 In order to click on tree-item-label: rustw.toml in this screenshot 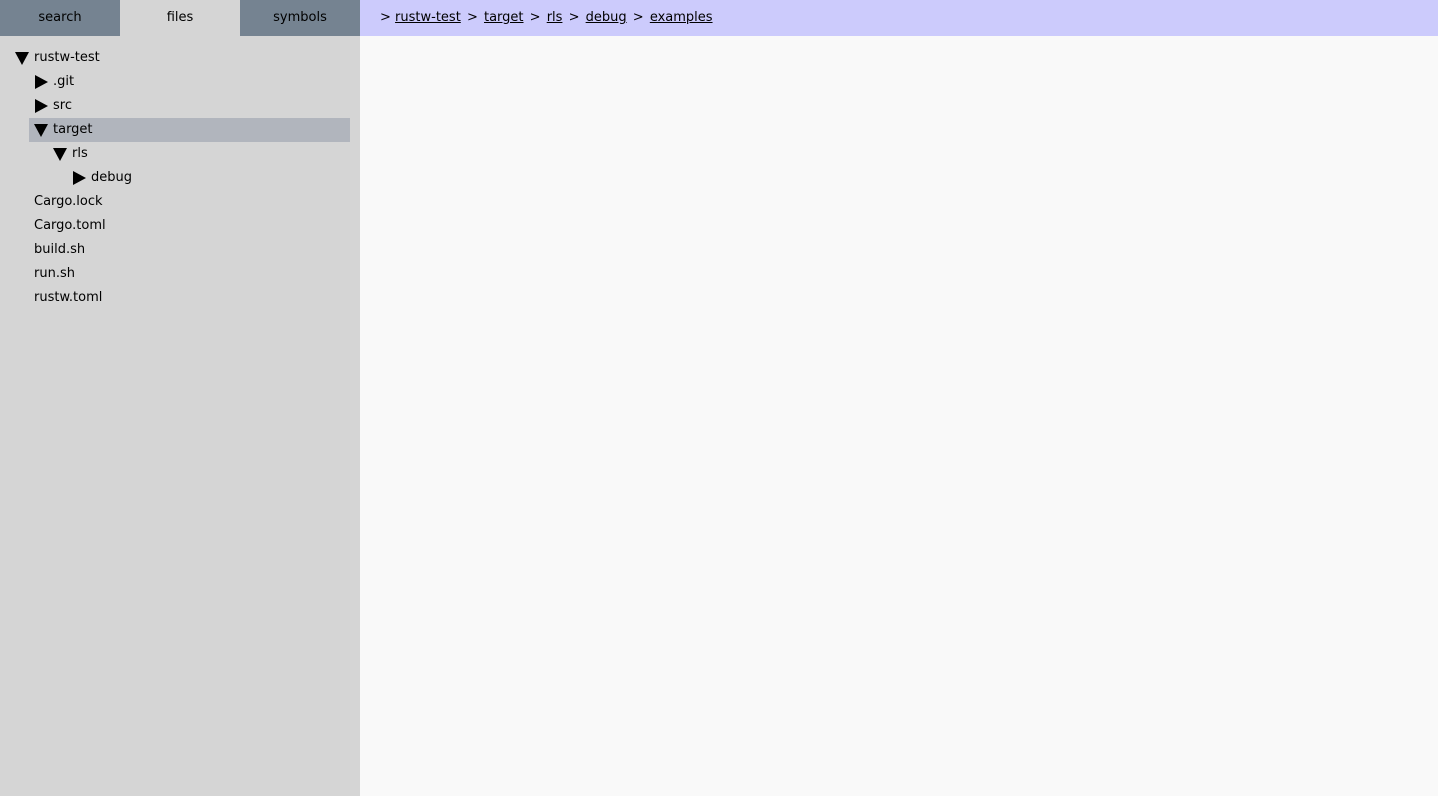, I will do `click(68, 297)`.